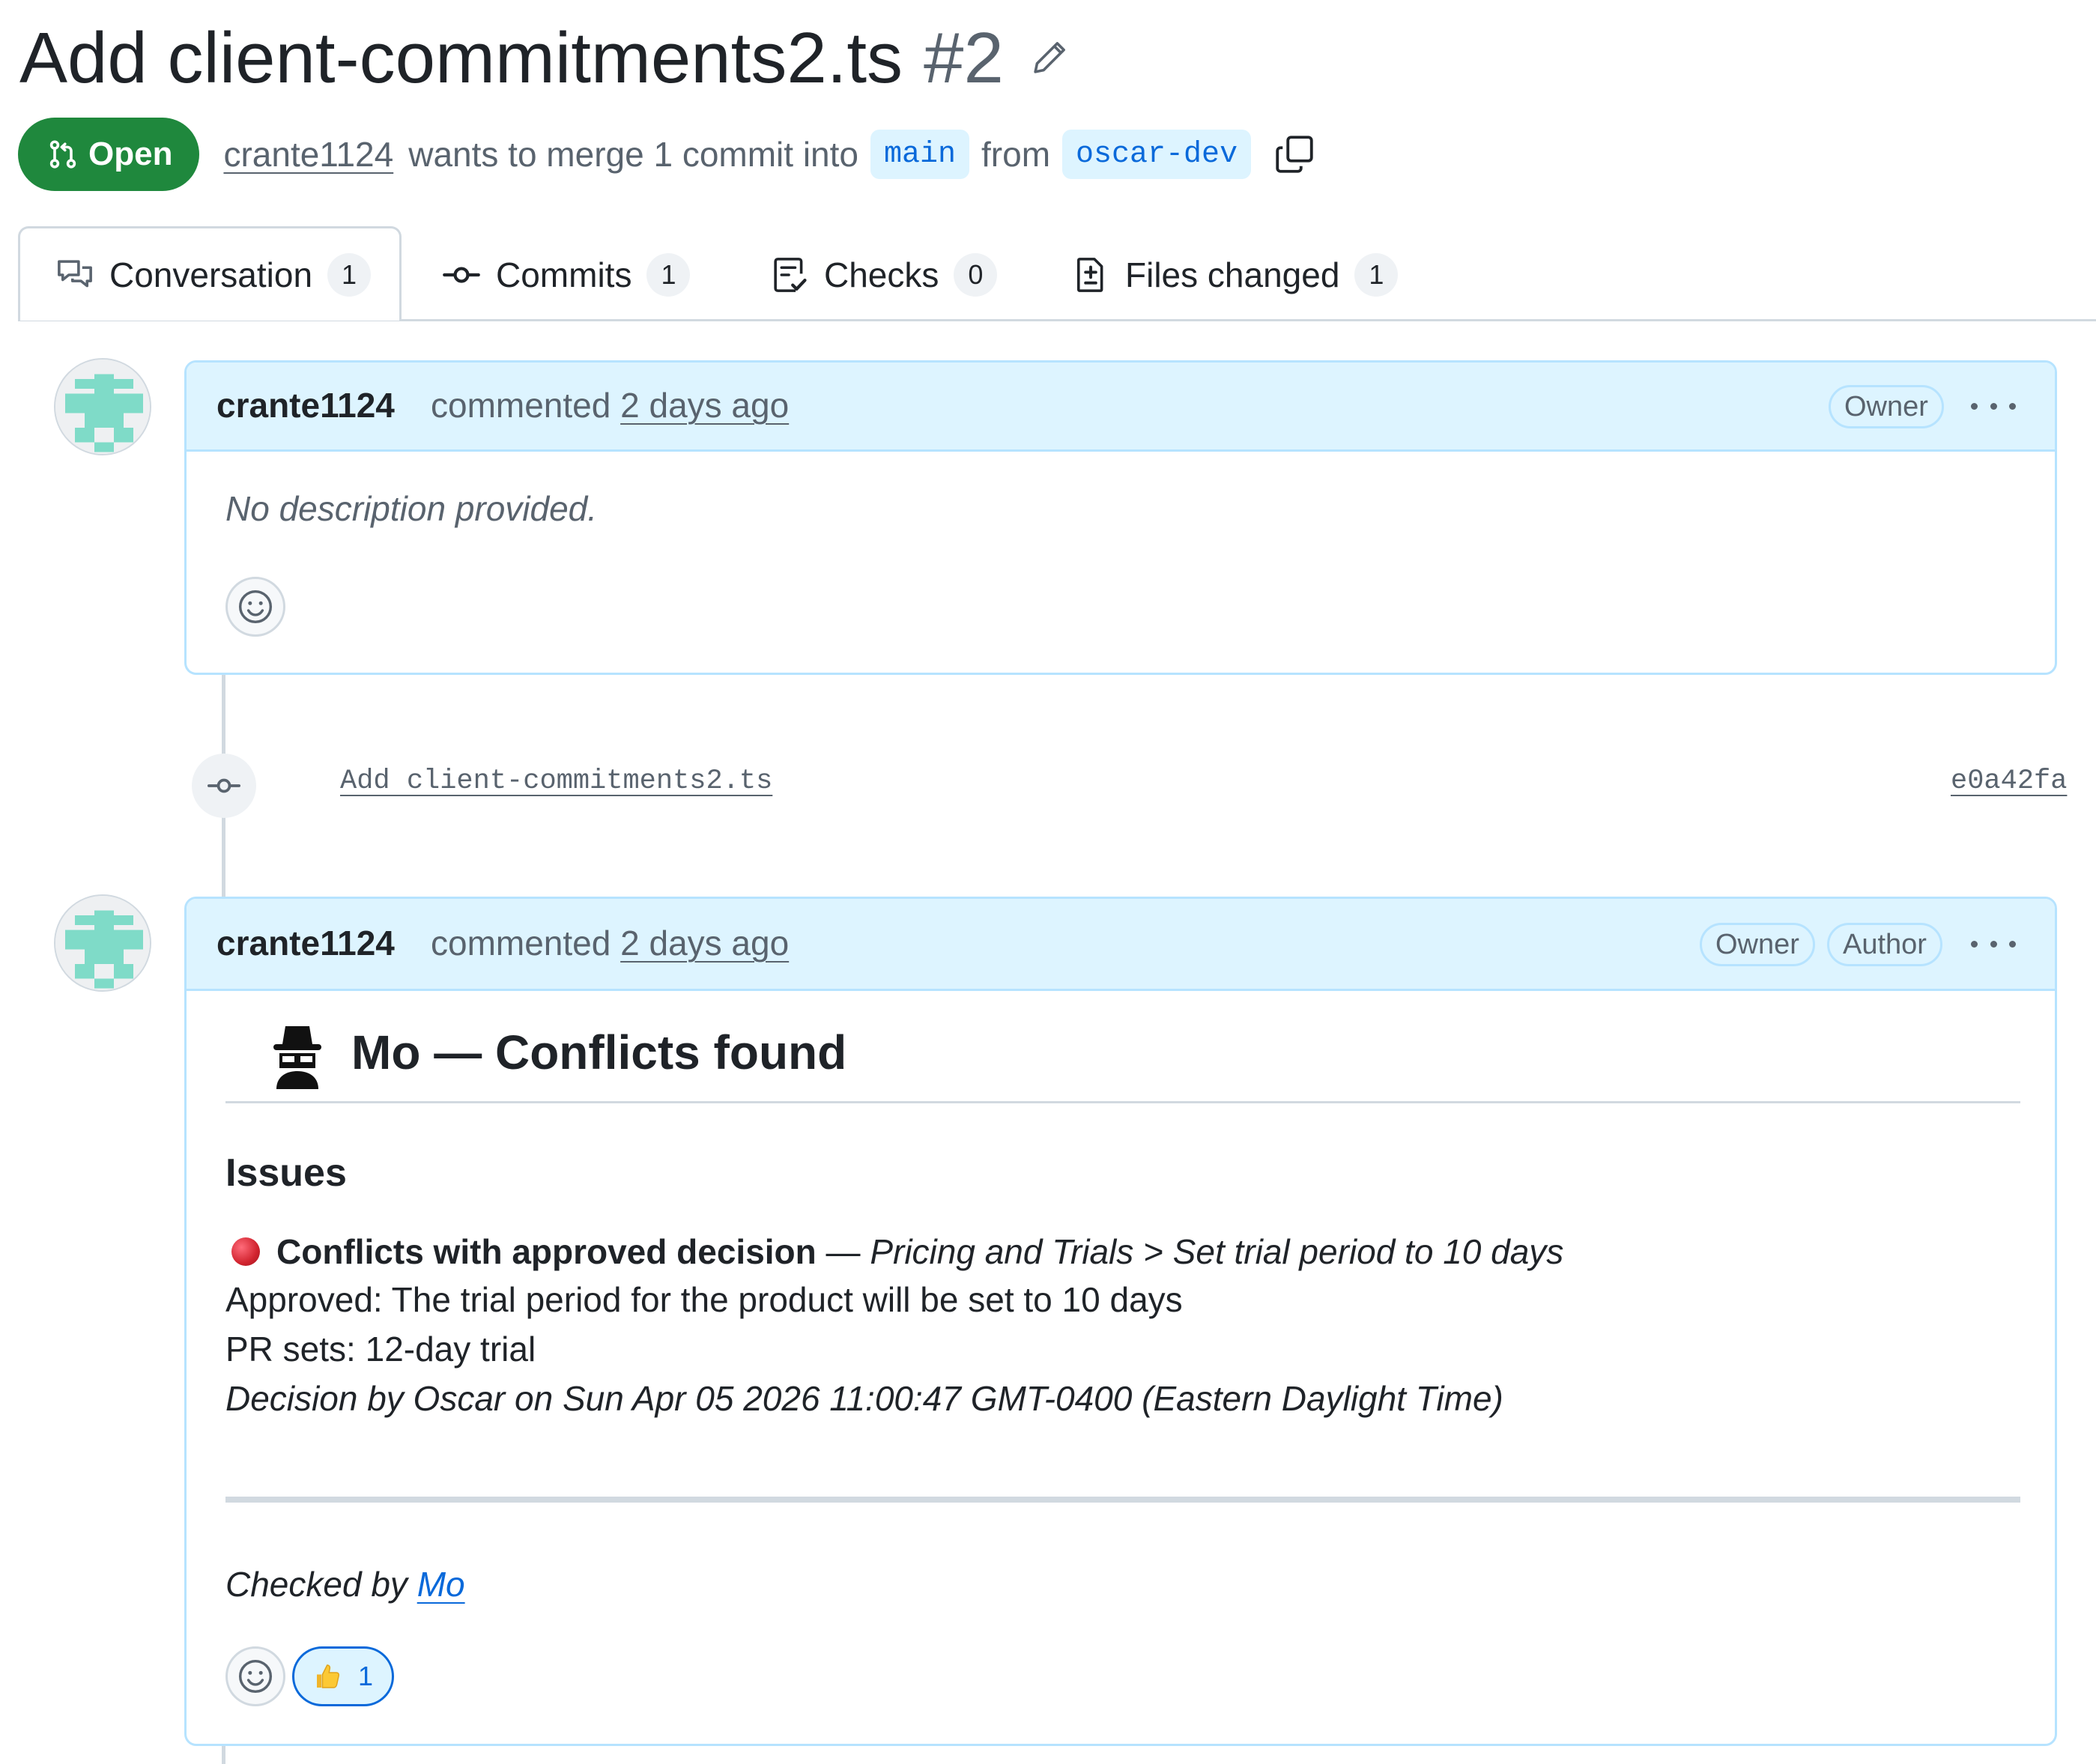  What do you see at coordinates (211, 274) in the screenshot?
I see `tab-label: Conversation` at bounding box center [211, 274].